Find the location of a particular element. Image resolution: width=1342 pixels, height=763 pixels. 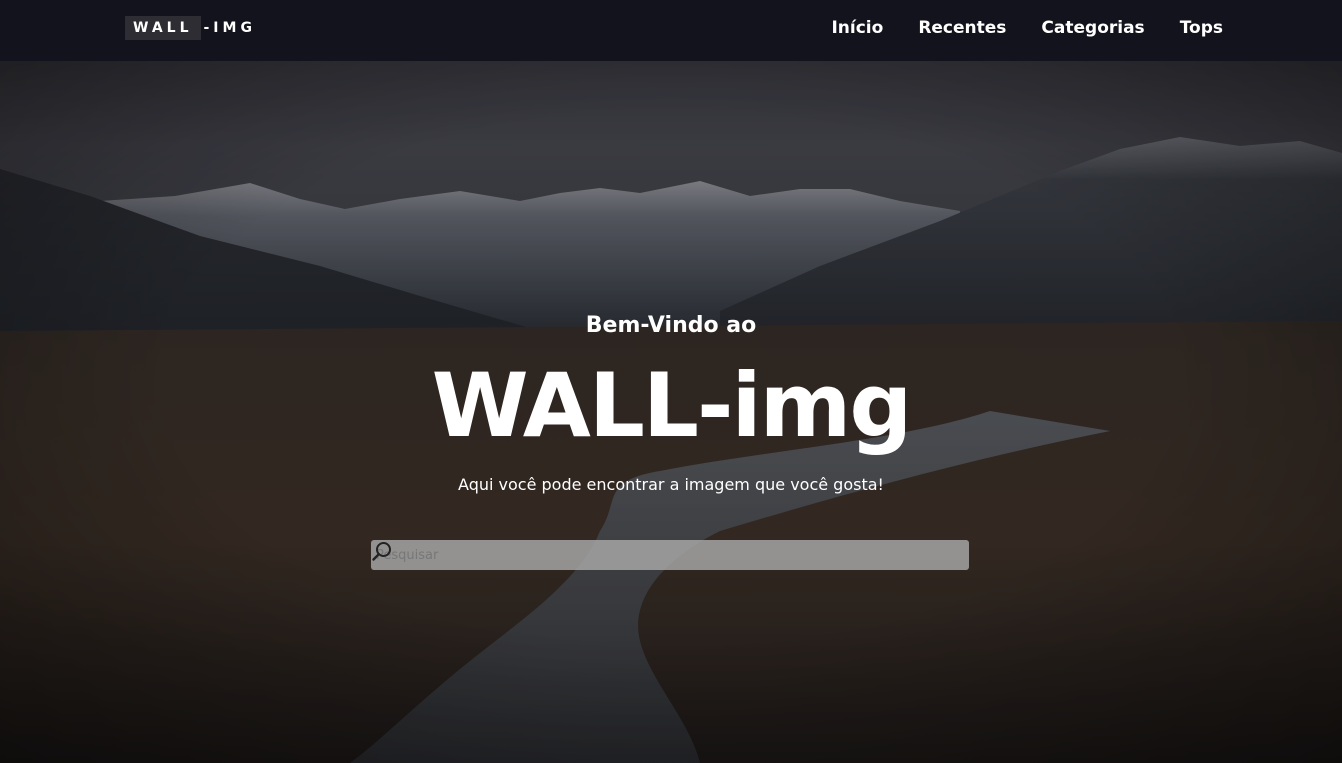

nav-link-recentes: Recentes is located at coordinates (962, 28).